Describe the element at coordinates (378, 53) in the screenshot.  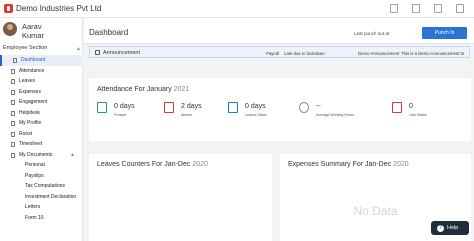
I see `announcement-item: Demo Announcement` at that location.